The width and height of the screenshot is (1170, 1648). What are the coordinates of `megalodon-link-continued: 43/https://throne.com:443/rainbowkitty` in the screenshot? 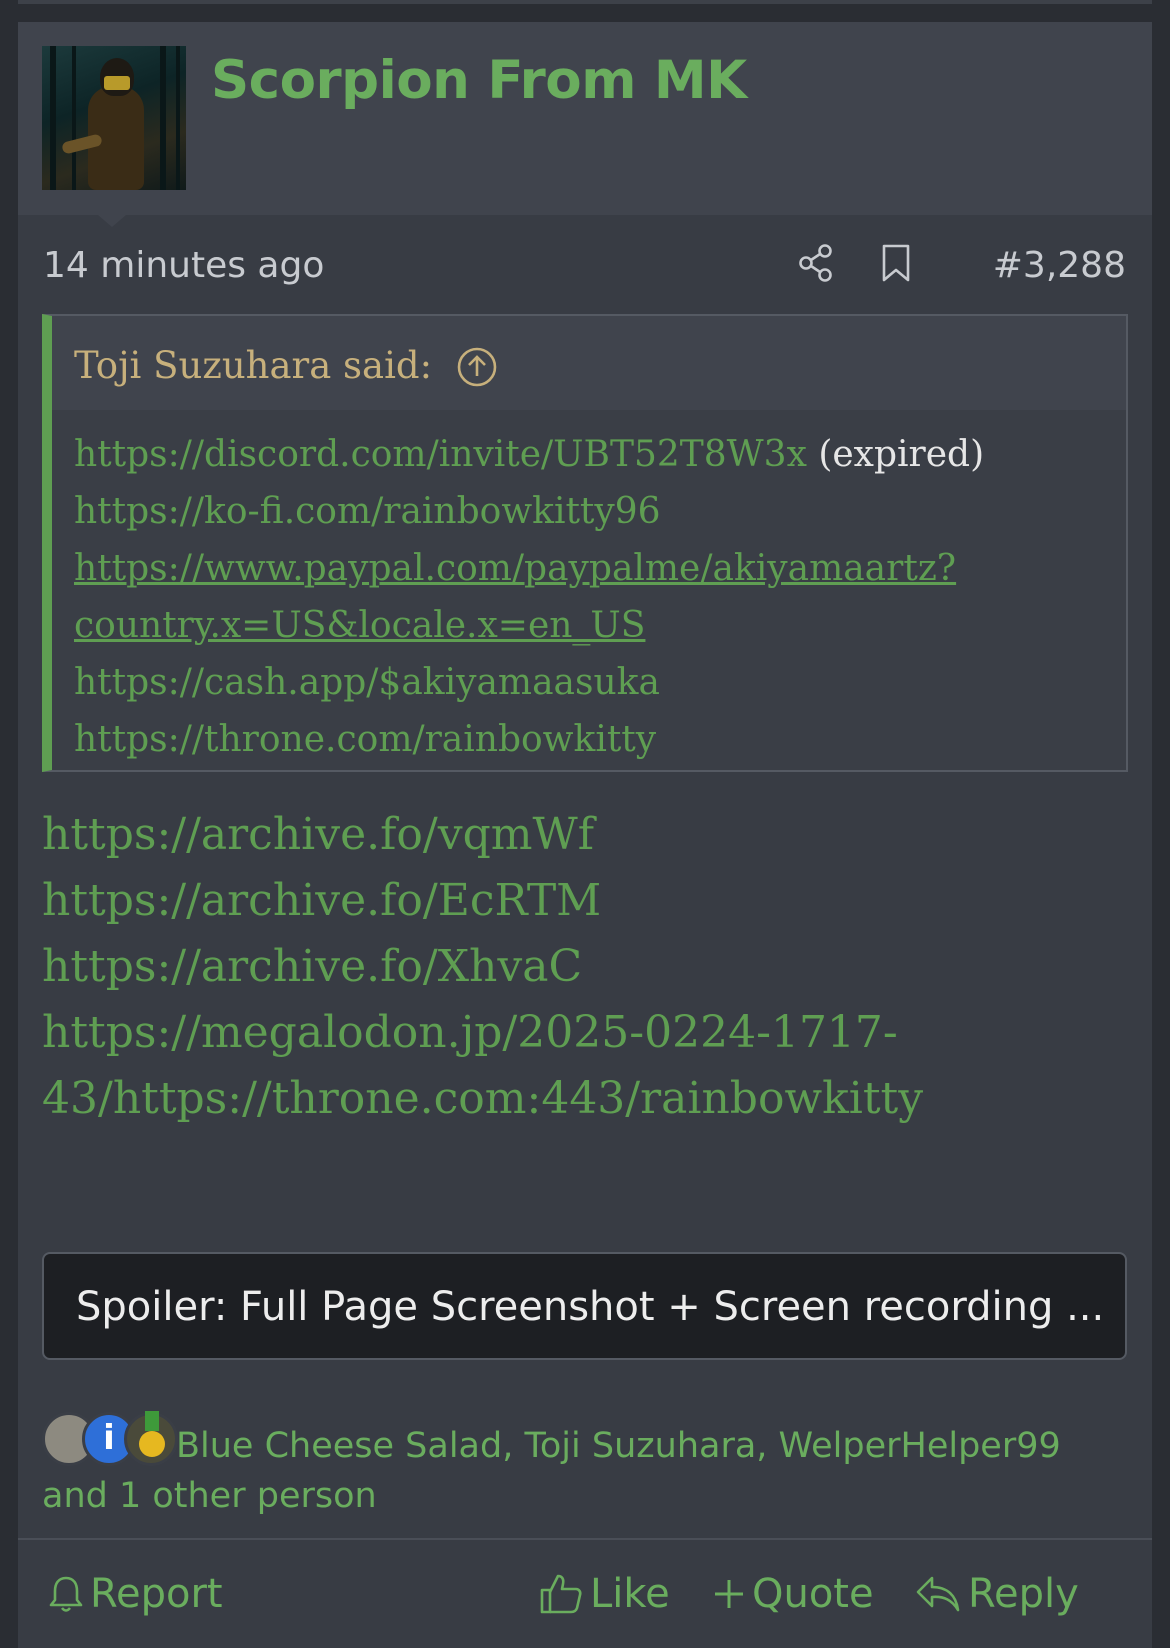 It's located at (482, 1099).